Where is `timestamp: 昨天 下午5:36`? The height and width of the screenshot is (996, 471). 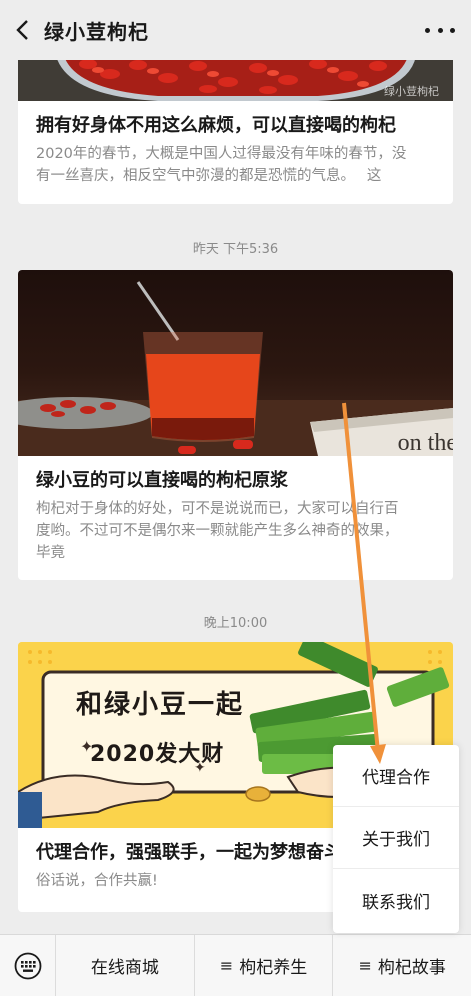
timestamp: 昨天 下午5:36 is located at coordinates (235, 249).